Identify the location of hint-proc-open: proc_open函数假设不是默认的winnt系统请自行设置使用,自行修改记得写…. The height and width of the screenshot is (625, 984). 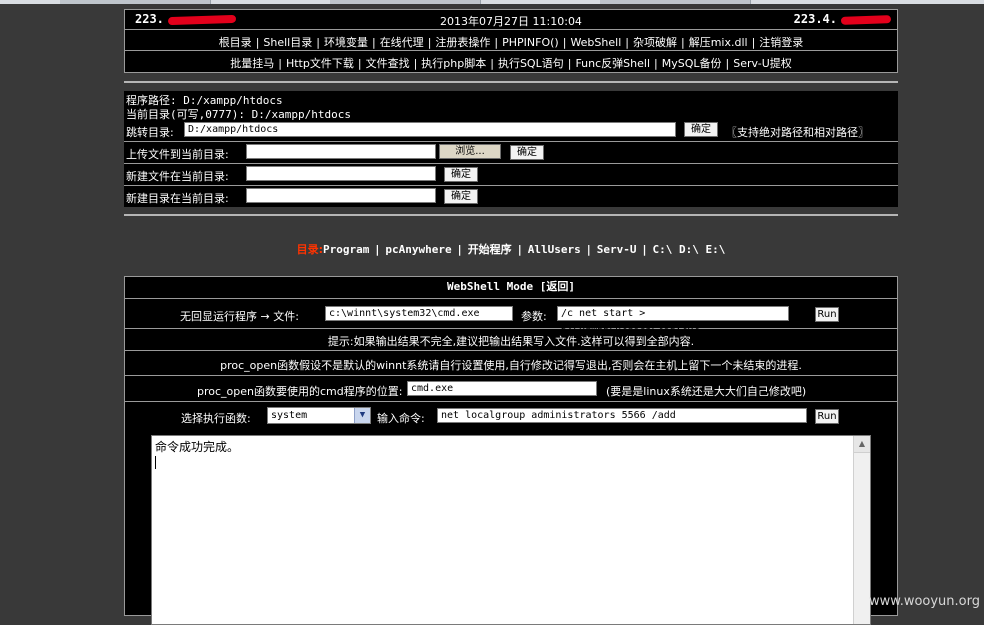
(511, 365).